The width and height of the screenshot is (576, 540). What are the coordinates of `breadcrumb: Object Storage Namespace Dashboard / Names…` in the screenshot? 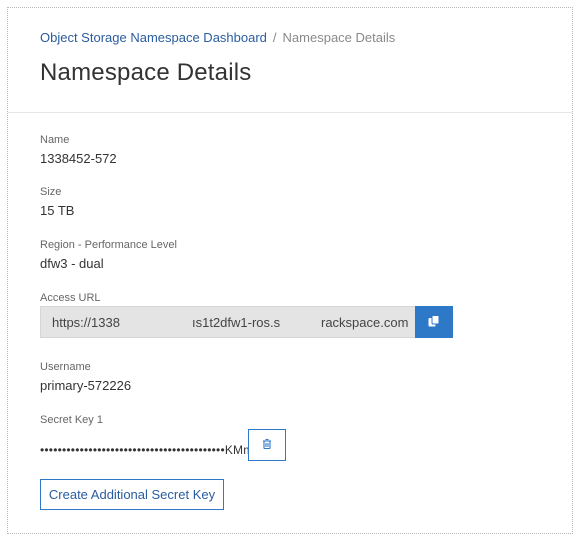 It's located at (217, 37).